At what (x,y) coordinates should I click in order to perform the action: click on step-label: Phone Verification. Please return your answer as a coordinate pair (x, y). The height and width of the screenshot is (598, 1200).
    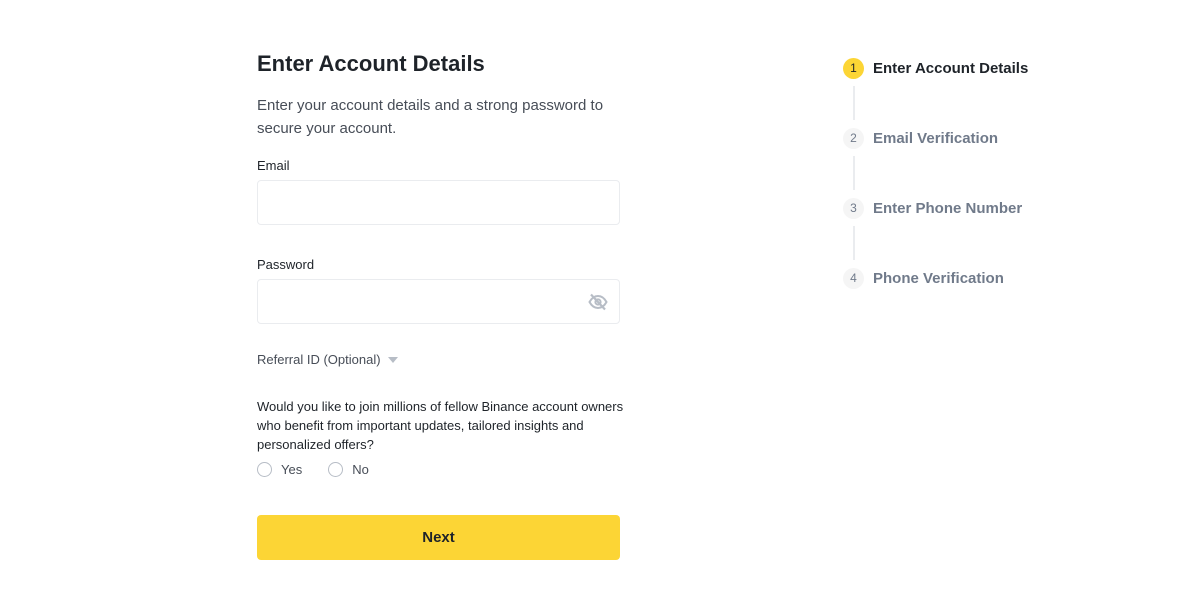
    Looking at the image, I should click on (938, 278).